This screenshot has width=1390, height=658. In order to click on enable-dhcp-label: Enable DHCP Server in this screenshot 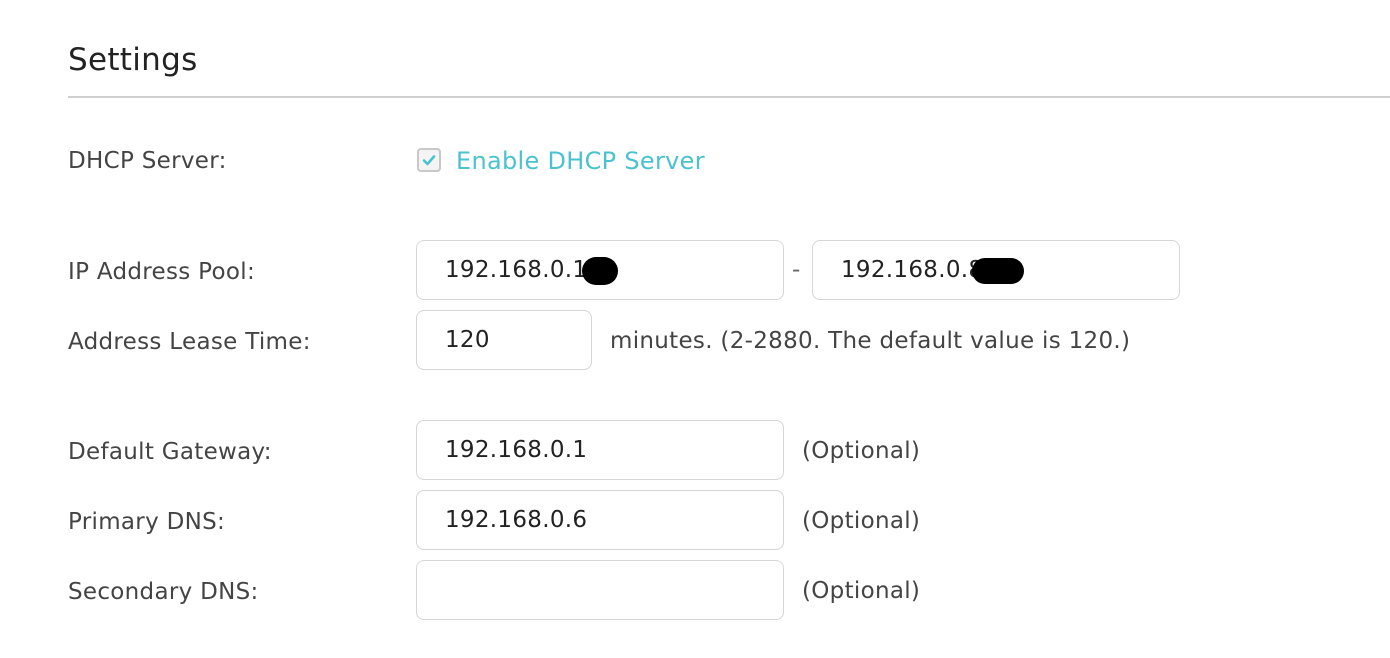, I will do `click(580, 161)`.